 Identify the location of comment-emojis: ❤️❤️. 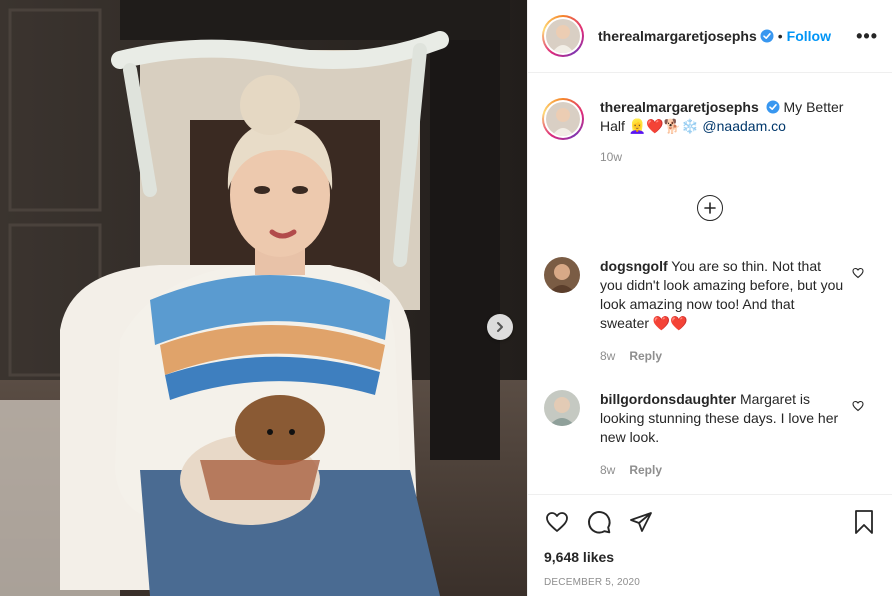
(670, 323).